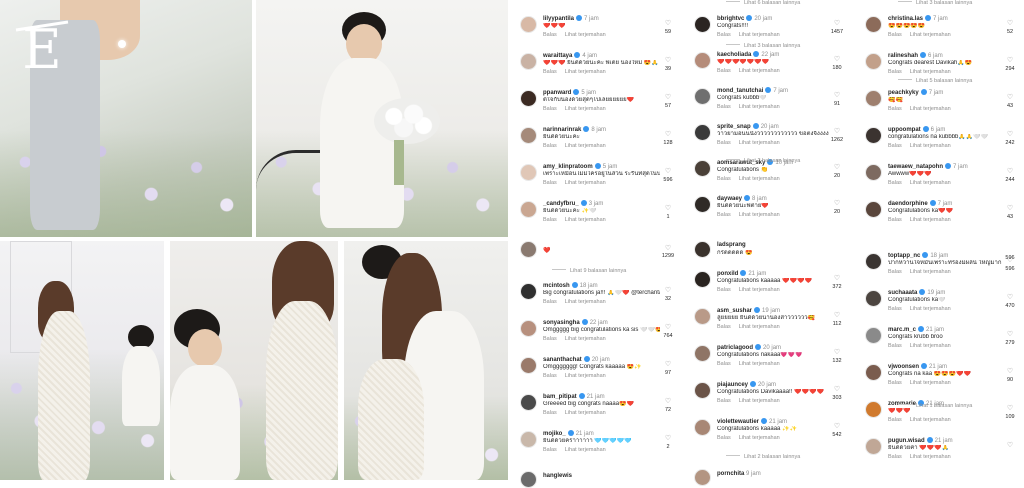 The height and width of the screenshot is (488, 1024). What do you see at coordinates (904, 130) in the screenshot?
I see `comment-username: uppoompat` at bounding box center [904, 130].